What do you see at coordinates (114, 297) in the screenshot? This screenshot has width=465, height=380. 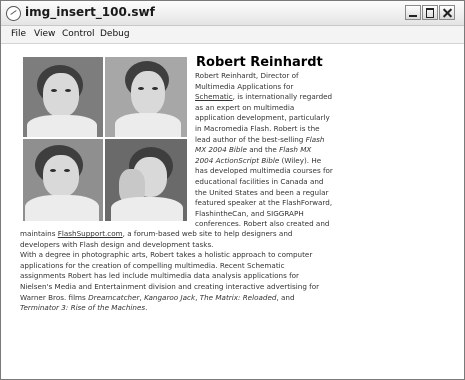 I see `bio-italic-title: Dreamcatcher` at bounding box center [114, 297].